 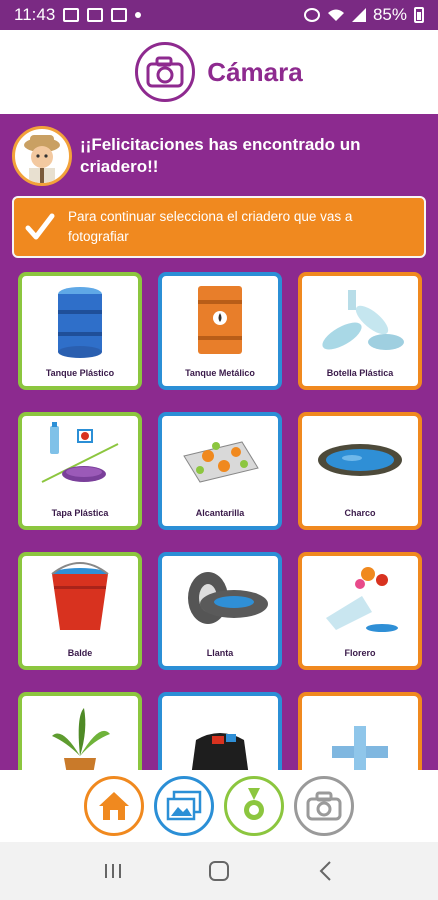 I want to click on card-label: Tapa Plástica, so click(x=80, y=513).